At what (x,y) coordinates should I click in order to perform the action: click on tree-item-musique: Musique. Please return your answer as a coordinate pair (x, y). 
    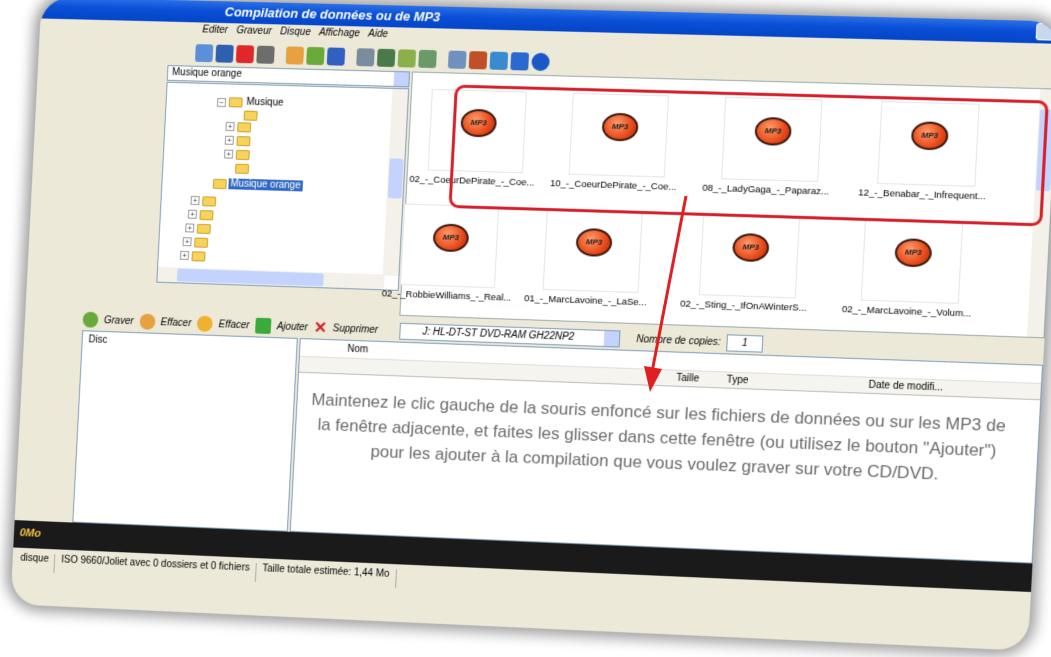
    Looking at the image, I should click on (264, 103).